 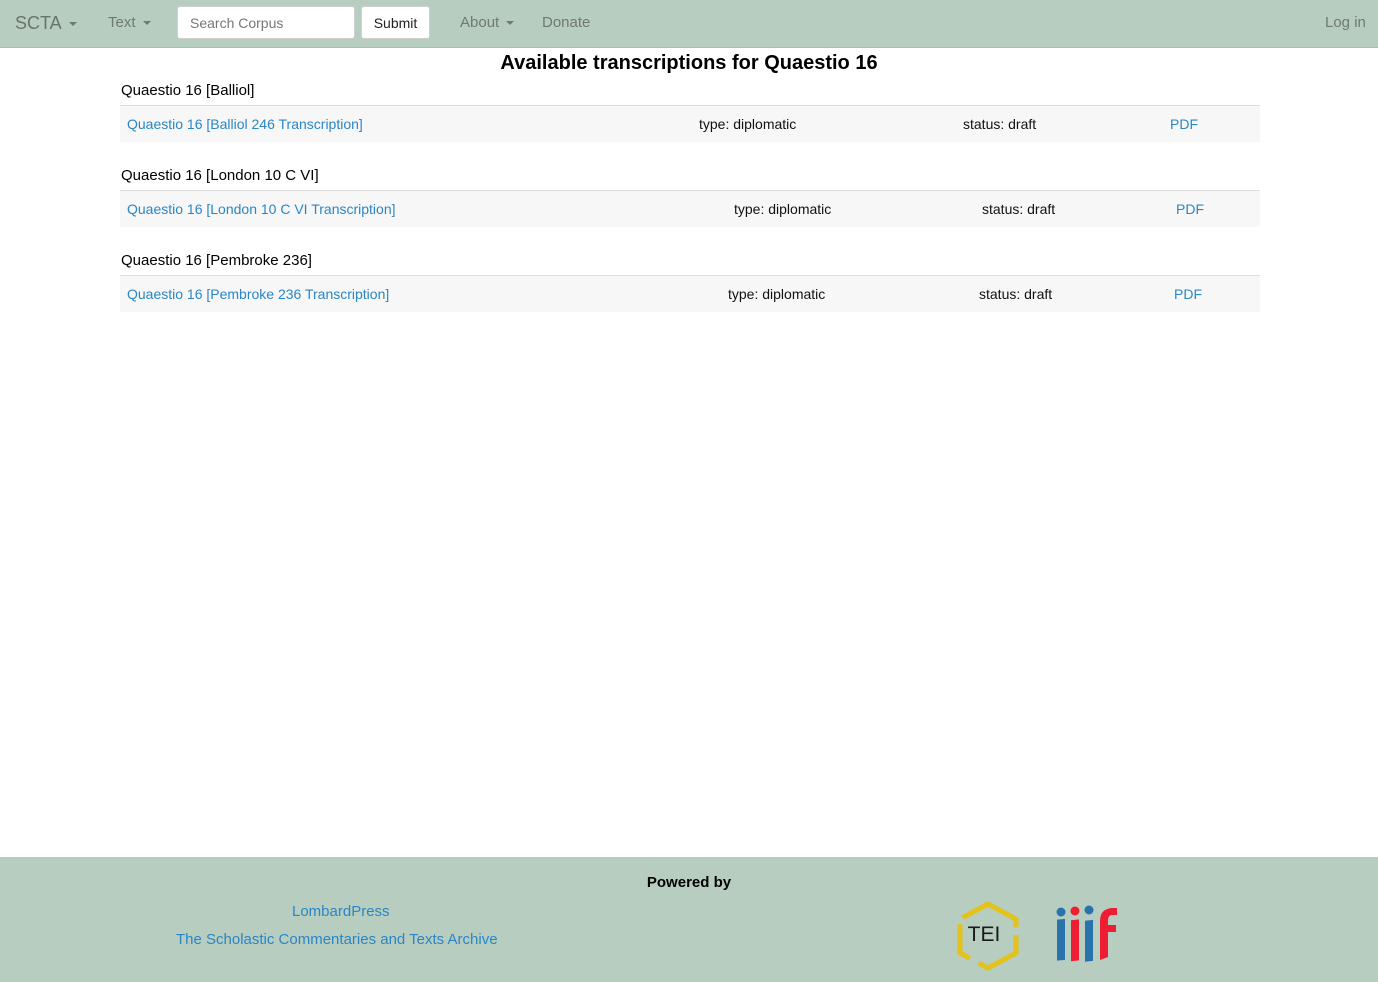 I want to click on tei-logo-text: TEI, so click(x=984, y=934).